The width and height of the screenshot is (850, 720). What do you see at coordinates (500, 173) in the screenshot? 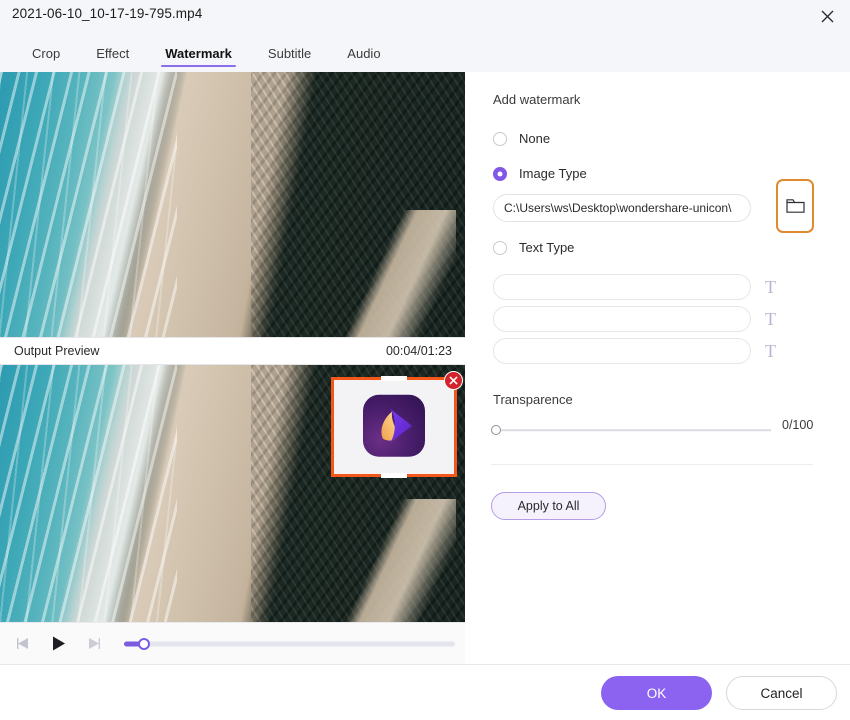
I see `radio-image-type-icon` at bounding box center [500, 173].